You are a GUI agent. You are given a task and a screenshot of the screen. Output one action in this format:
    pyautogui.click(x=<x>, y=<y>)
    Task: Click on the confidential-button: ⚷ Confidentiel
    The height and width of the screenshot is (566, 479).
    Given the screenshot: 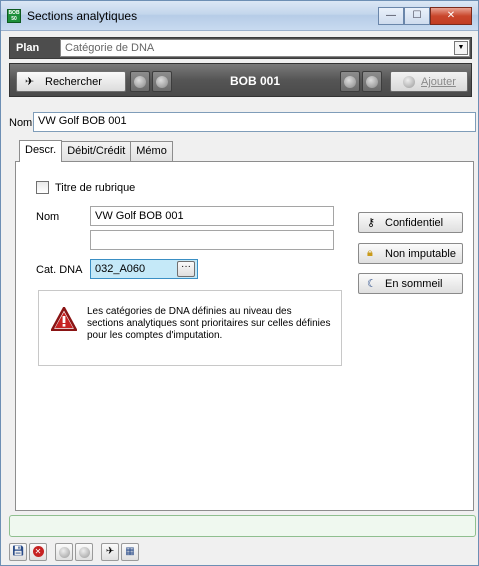 What is the action you would take?
    pyautogui.click(x=410, y=222)
    